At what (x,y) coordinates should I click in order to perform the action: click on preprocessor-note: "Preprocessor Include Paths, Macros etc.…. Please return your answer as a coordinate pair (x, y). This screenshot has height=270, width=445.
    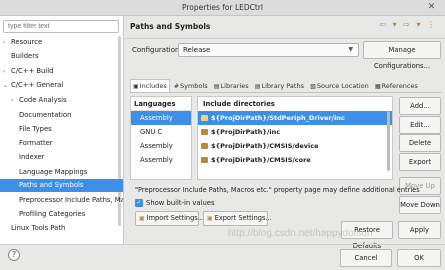
    Looking at the image, I should click on (277, 190).